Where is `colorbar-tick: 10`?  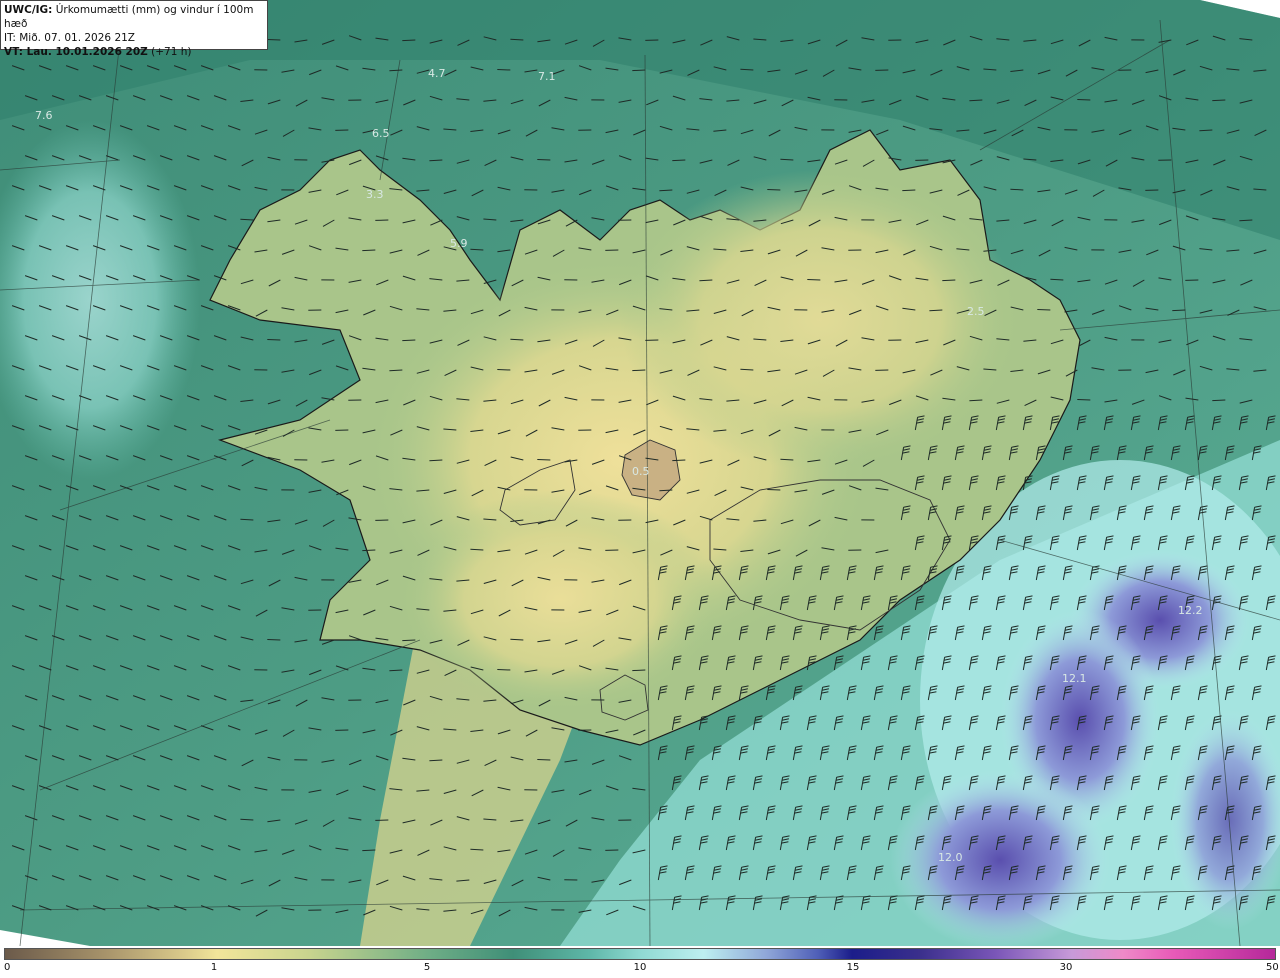
colorbar-tick: 10 is located at coordinates (640, 967).